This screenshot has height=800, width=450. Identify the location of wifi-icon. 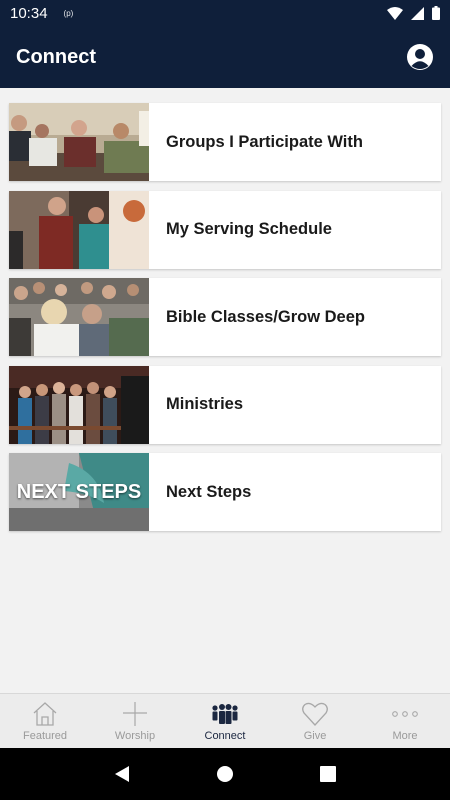
(395, 13).